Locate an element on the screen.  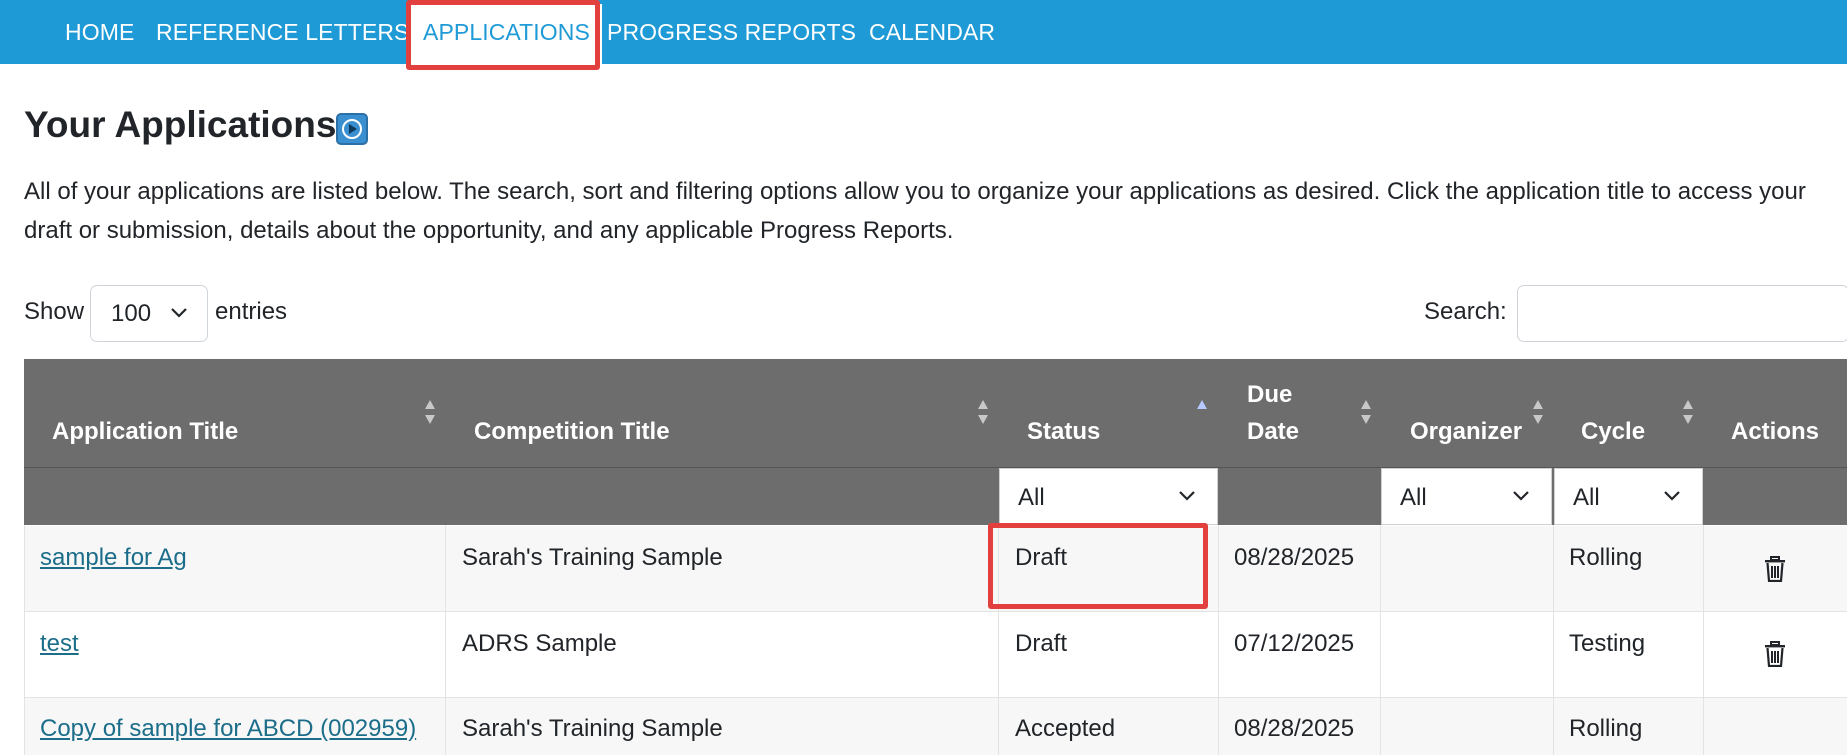
show-label: Show is located at coordinates (54, 311).